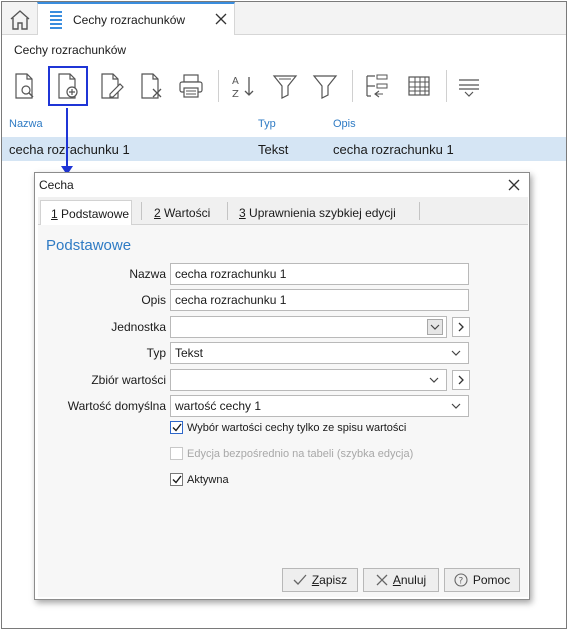 This screenshot has width=568, height=630. I want to click on domyslna-dropdown-button, so click(456, 406).